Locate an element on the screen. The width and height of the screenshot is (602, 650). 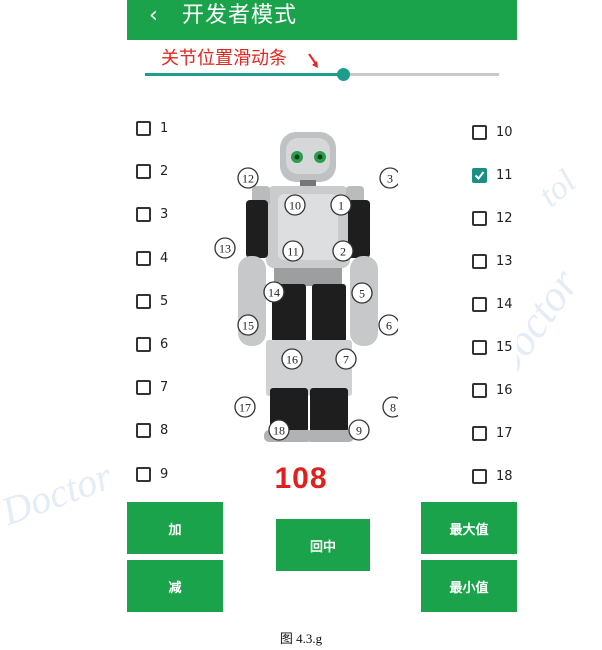
app-bar: ‹ 开发者模式 is located at coordinates (322, 20).